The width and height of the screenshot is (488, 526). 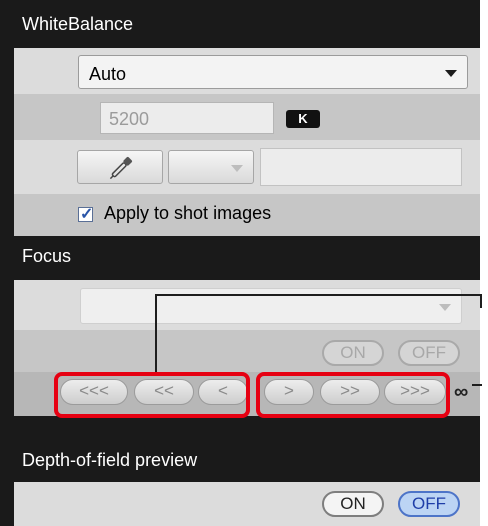 I want to click on dof-header: Depth-of-field preview, so click(x=247, y=460).